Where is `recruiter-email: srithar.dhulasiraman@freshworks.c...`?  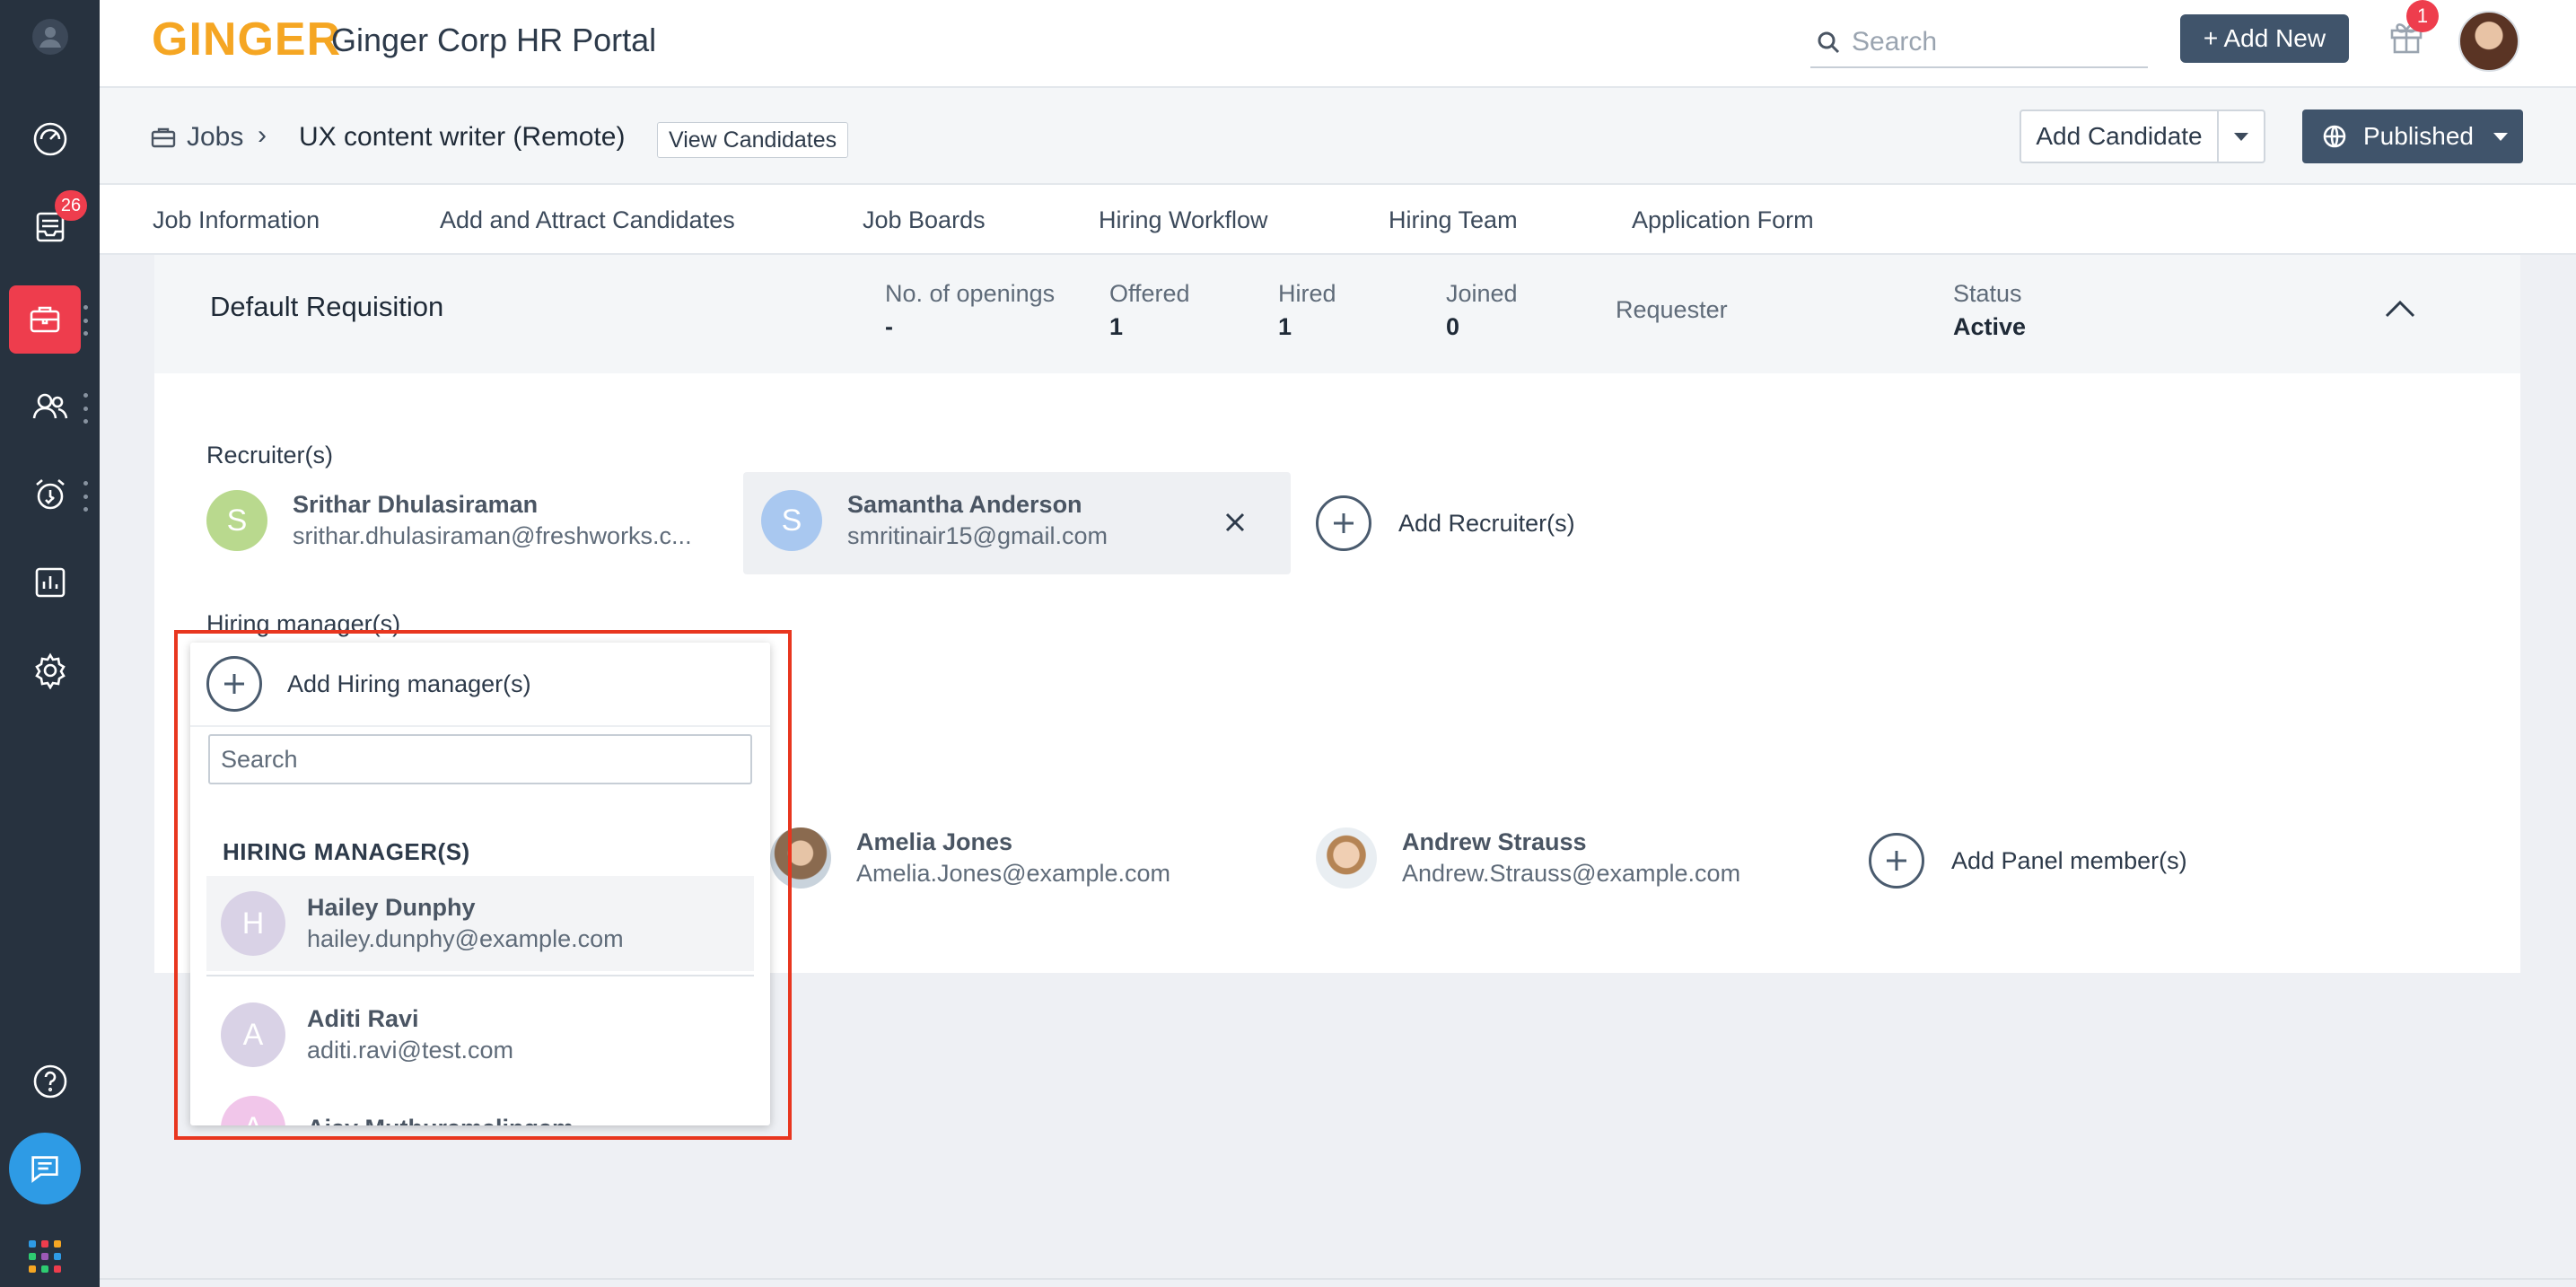
recruiter-email: srithar.dhulasiraman@freshworks.c... is located at coordinates (492, 535).